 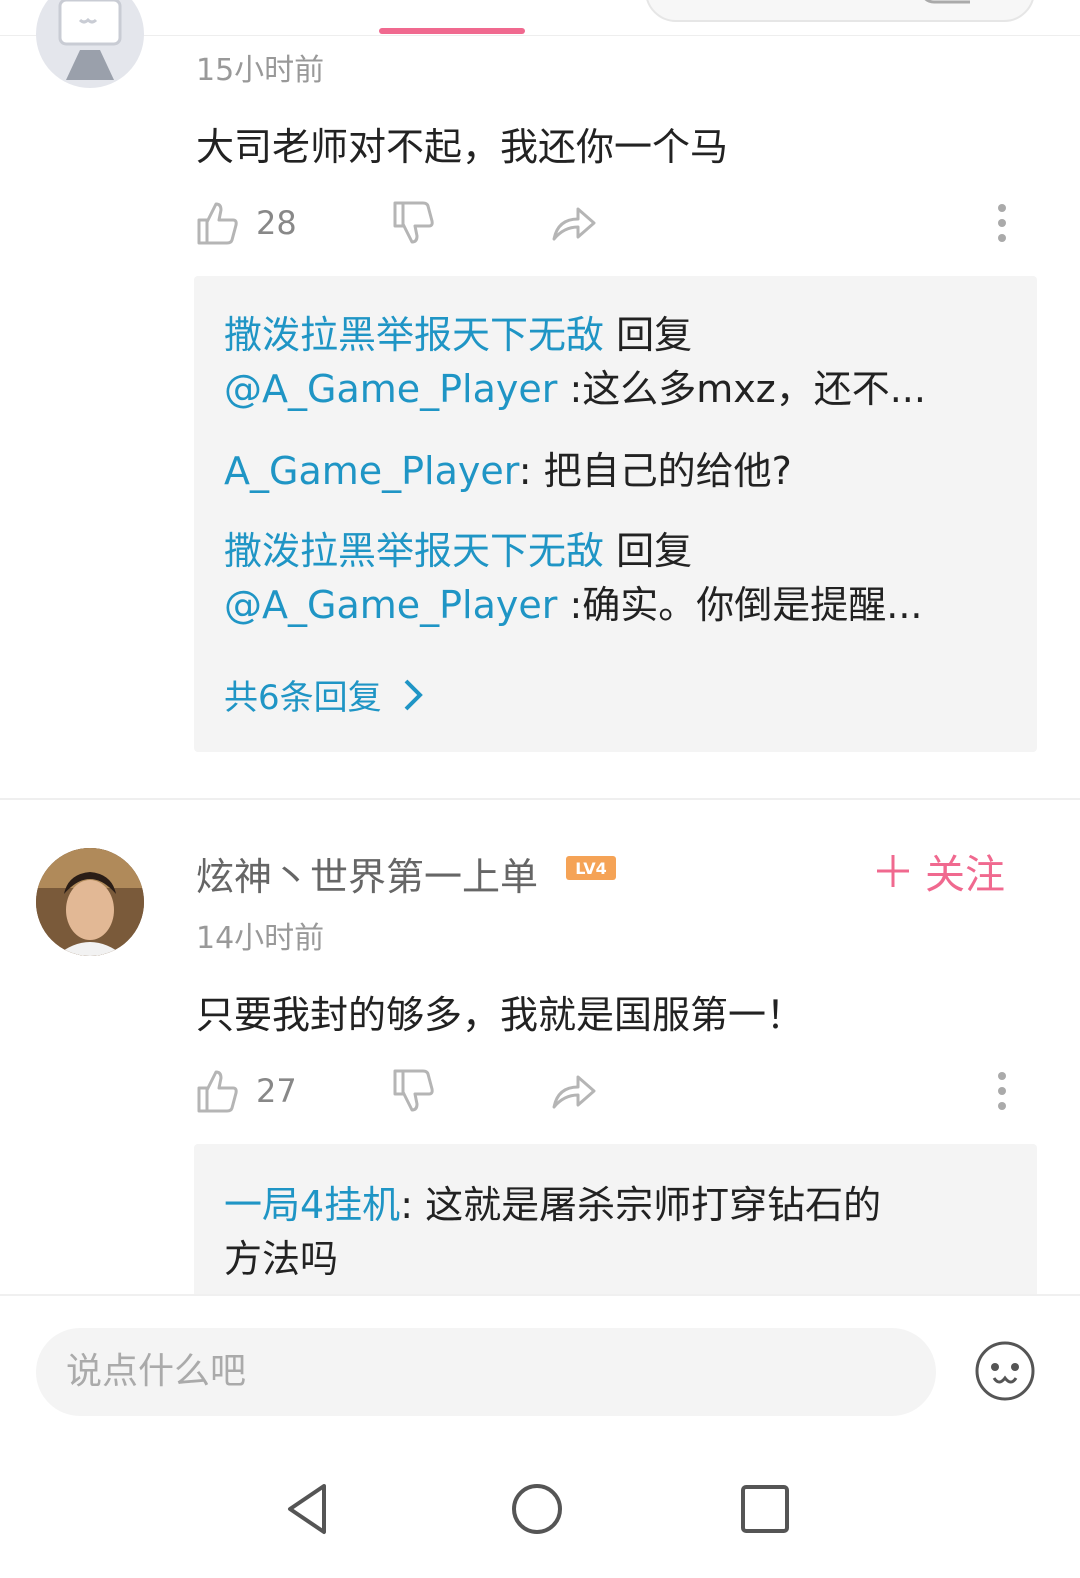 What do you see at coordinates (540, 799) in the screenshot?
I see `comment-divider` at bounding box center [540, 799].